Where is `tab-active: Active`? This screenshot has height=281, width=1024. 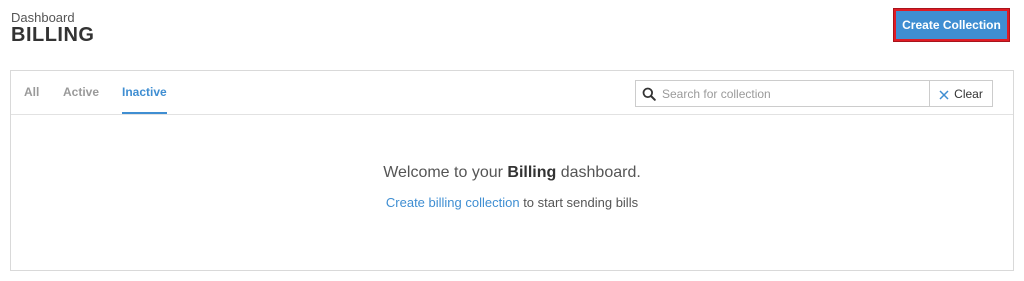
tab-active: Active is located at coordinates (81, 99).